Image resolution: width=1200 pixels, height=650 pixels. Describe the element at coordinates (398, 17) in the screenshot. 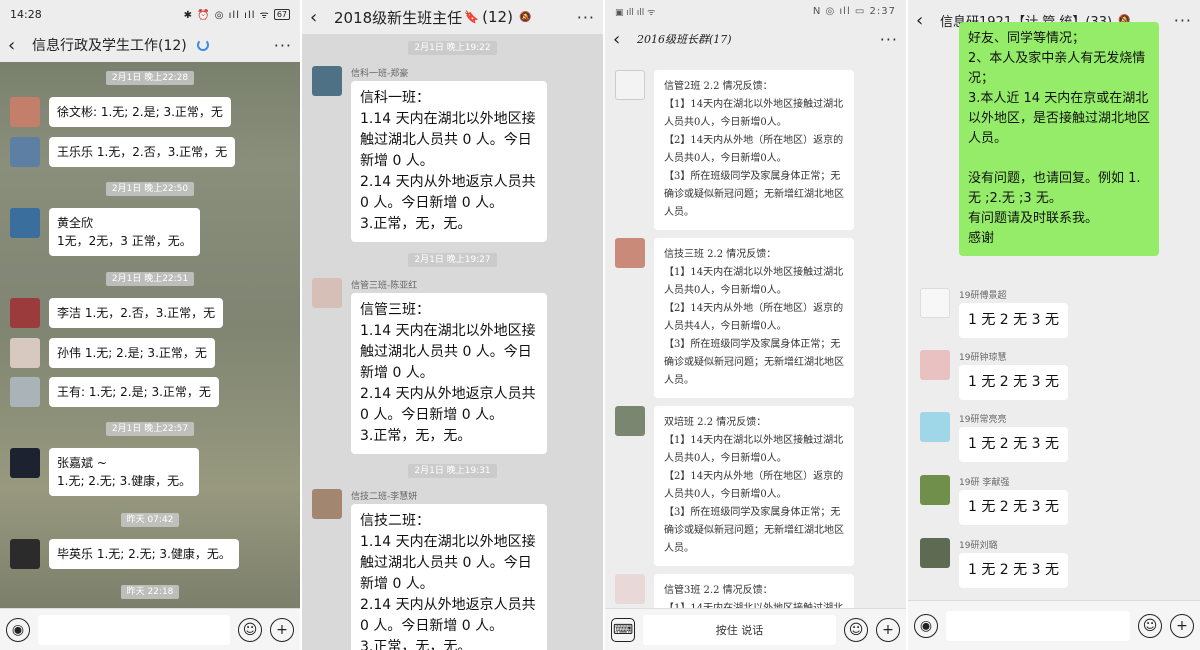

I see `chat-title: 2018级新生班主任` at that location.